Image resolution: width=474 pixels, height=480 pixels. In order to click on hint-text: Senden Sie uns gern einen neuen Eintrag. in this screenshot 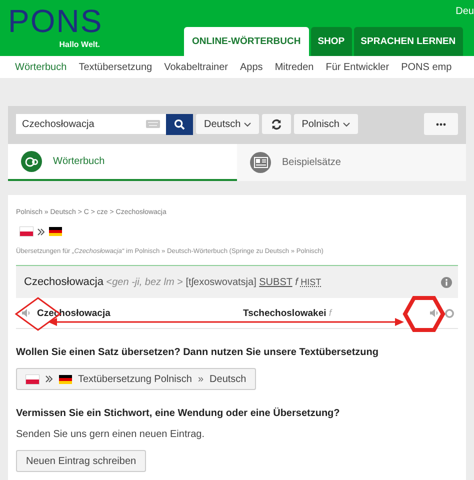, I will do `click(110, 434)`.